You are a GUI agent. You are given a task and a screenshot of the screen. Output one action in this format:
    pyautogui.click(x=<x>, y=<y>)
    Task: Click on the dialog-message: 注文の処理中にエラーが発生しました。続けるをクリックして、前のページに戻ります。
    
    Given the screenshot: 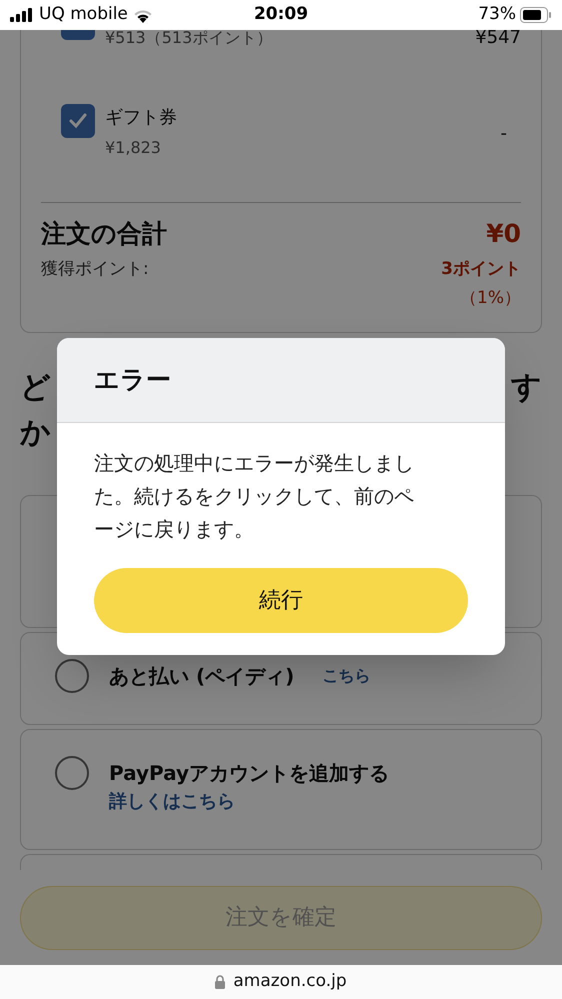 What is the action you would take?
    pyautogui.click(x=254, y=496)
    